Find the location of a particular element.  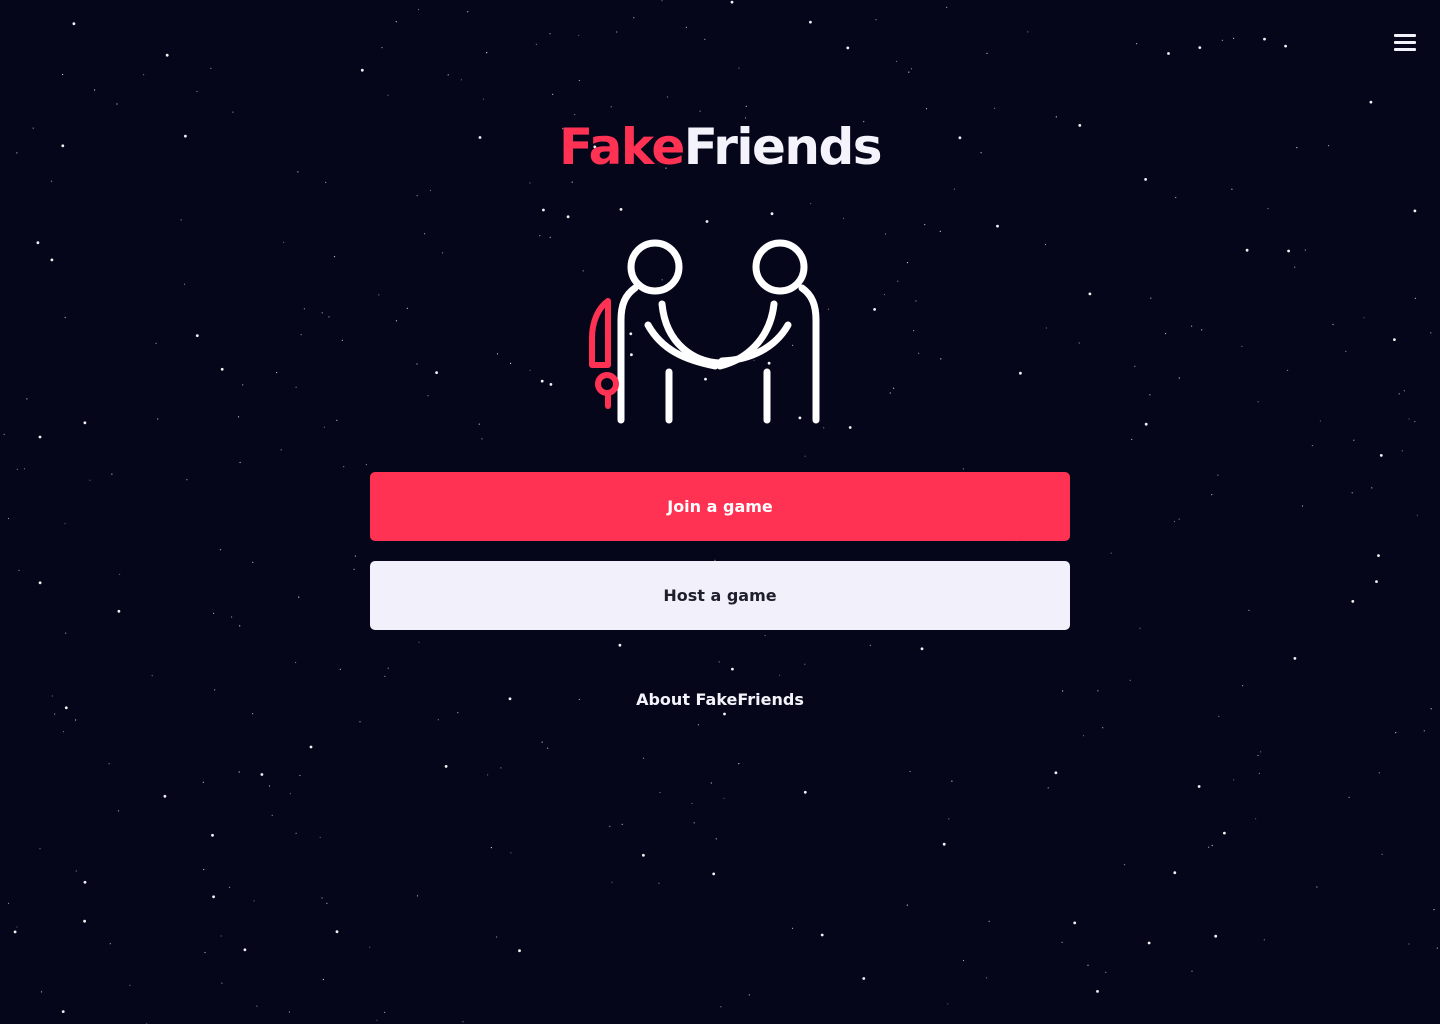

host-game-button: Host a game is located at coordinates (720, 595).